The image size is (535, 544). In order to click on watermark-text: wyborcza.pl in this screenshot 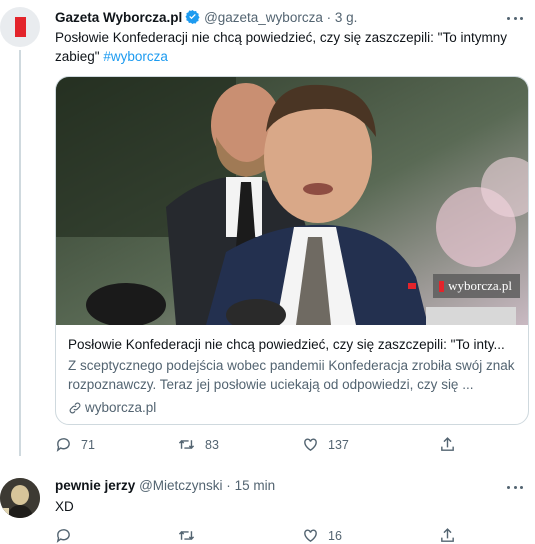, I will do `click(480, 285)`.